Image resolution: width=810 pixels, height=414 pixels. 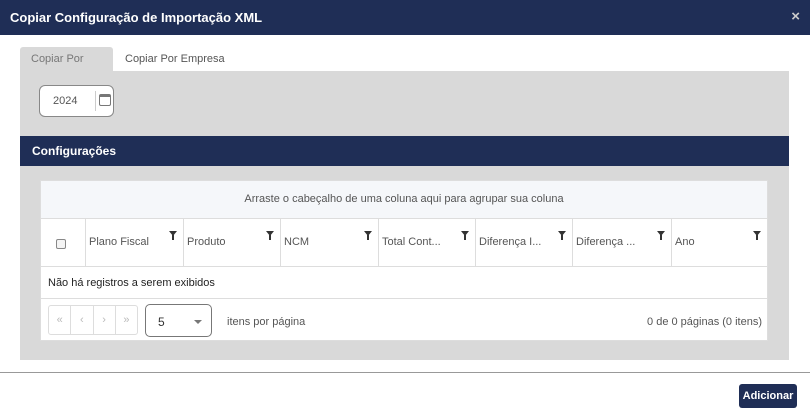 What do you see at coordinates (161, 322) in the screenshot?
I see `page-size-value: 5` at bounding box center [161, 322].